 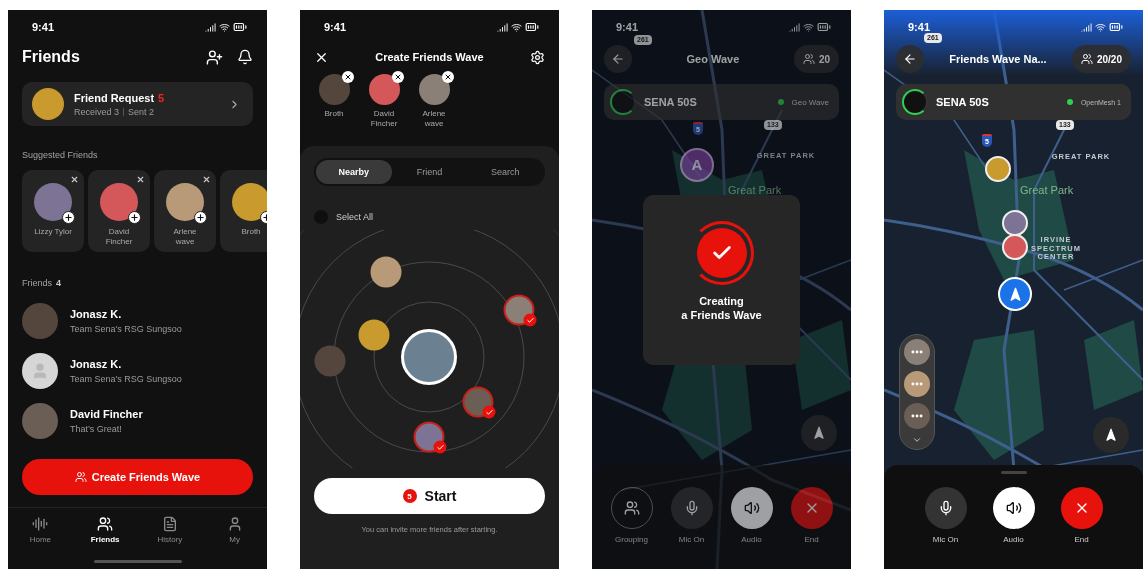 What do you see at coordinates (51, 57) in the screenshot?
I see `screen-title: Friends` at bounding box center [51, 57].